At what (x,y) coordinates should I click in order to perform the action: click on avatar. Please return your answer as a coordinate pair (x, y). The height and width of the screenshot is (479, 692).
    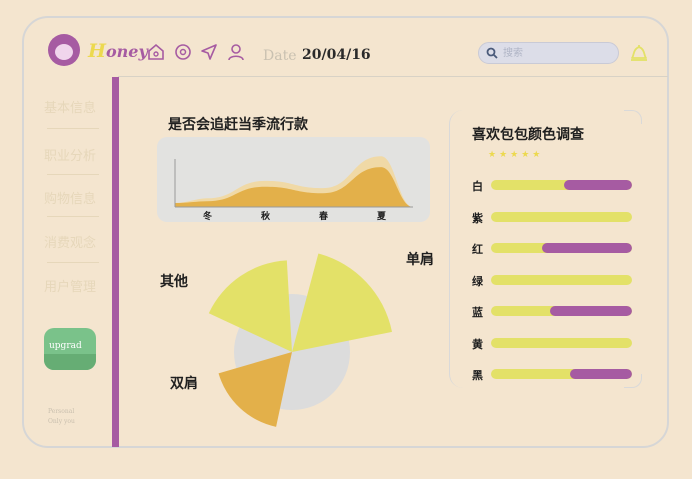
    Looking at the image, I should click on (64, 50).